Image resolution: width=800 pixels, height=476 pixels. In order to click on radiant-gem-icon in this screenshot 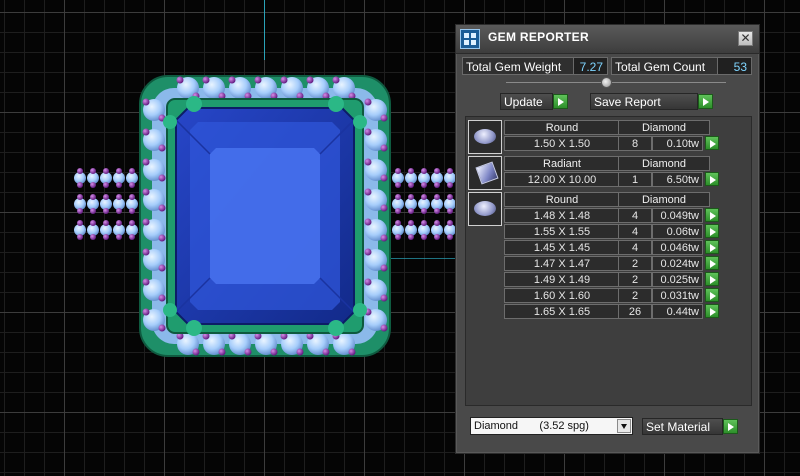, I will do `click(485, 173)`.